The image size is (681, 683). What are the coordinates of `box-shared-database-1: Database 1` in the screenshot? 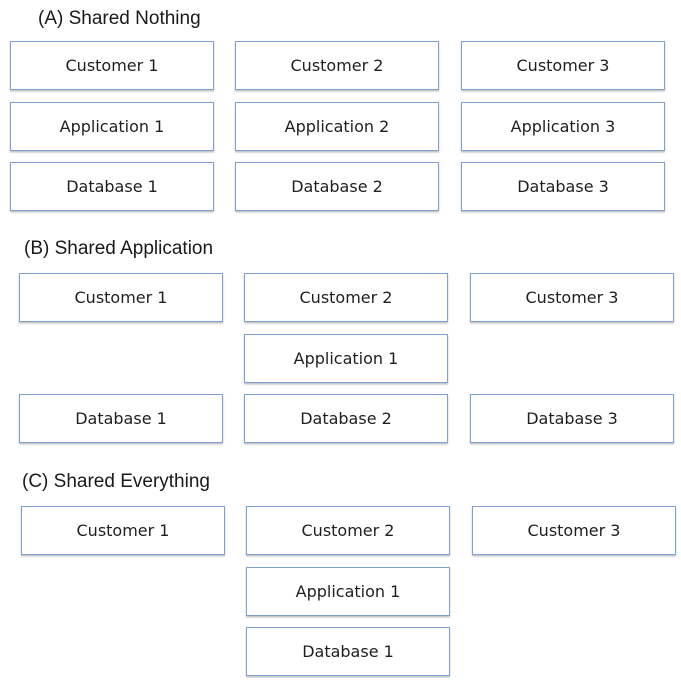 It's located at (348, 651).